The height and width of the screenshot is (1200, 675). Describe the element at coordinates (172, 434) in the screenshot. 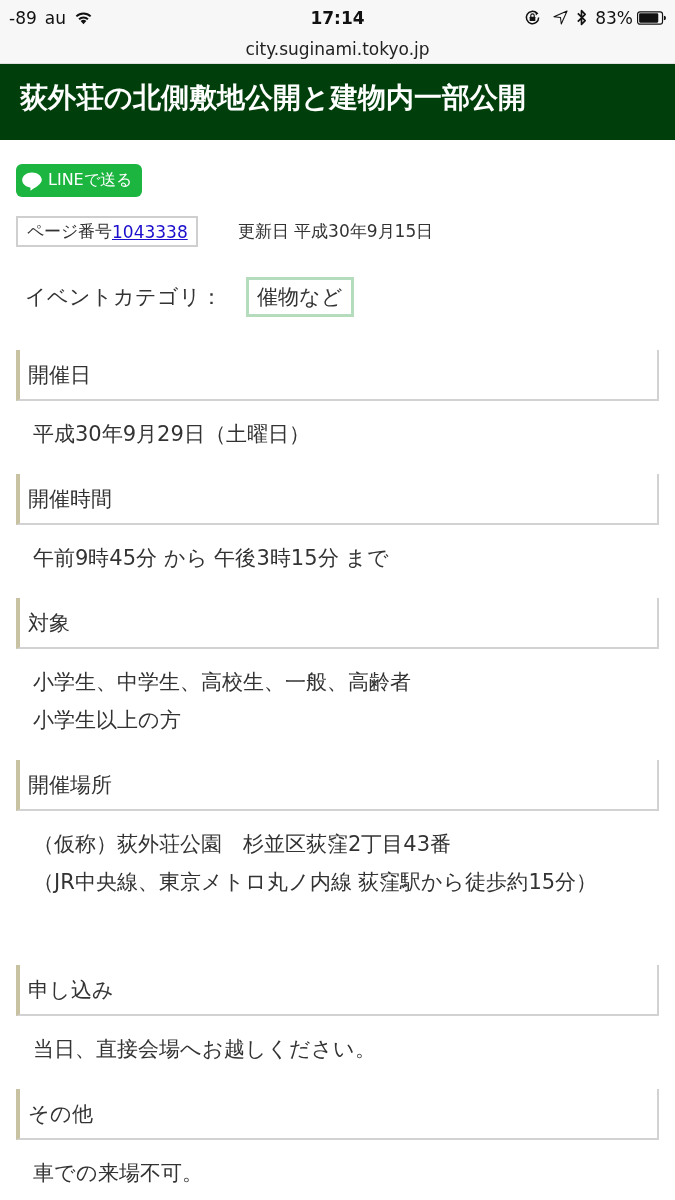

I see `section-text: 平成30年9月29日（土曜日）` at that location.